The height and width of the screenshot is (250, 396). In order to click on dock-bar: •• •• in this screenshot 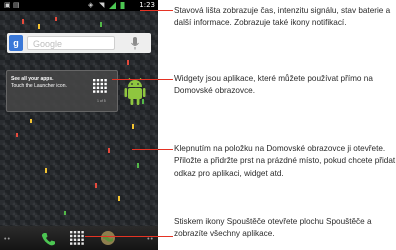, I will do `click(79, 238)`.